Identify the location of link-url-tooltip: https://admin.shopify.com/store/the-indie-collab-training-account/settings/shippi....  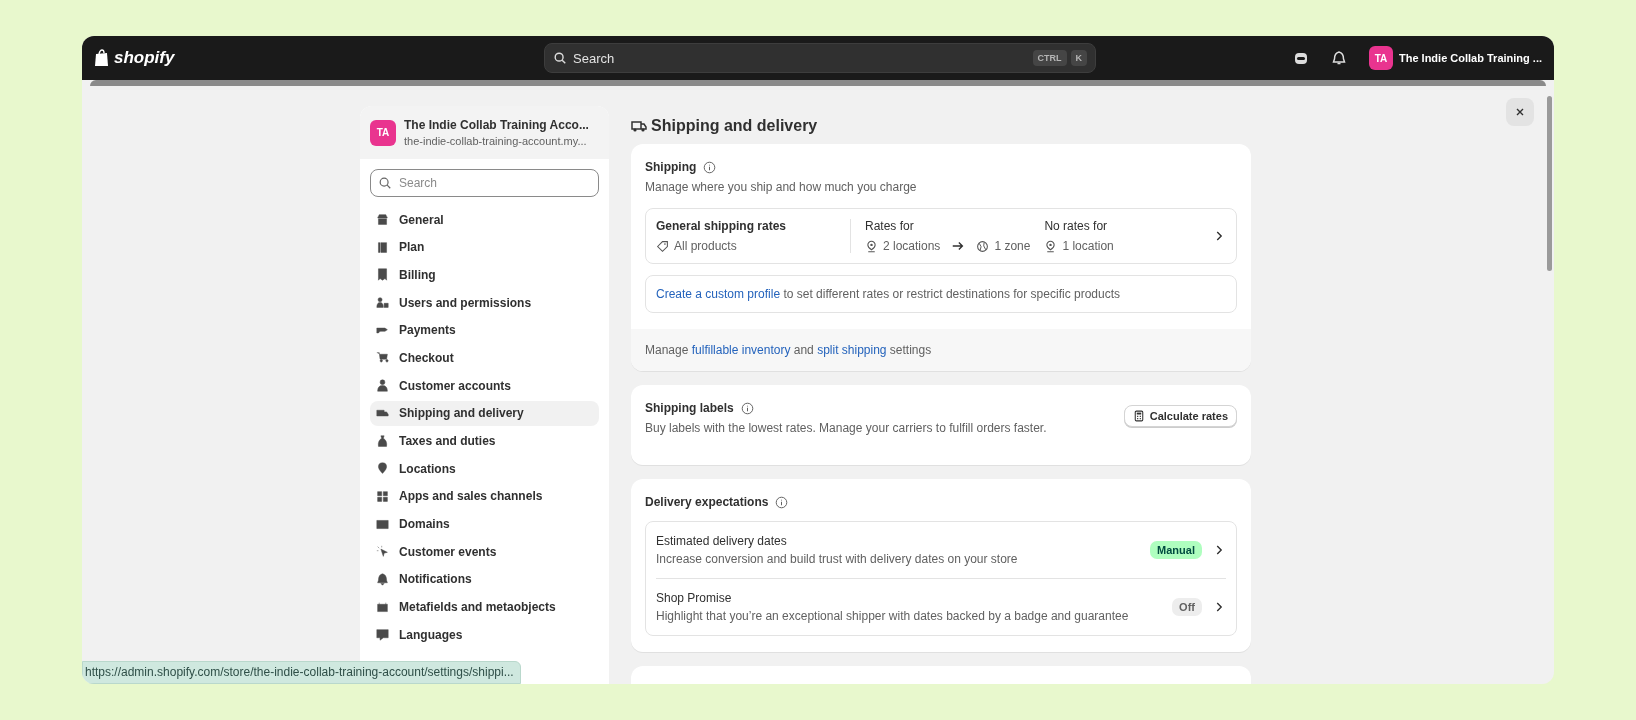
(301, 672).